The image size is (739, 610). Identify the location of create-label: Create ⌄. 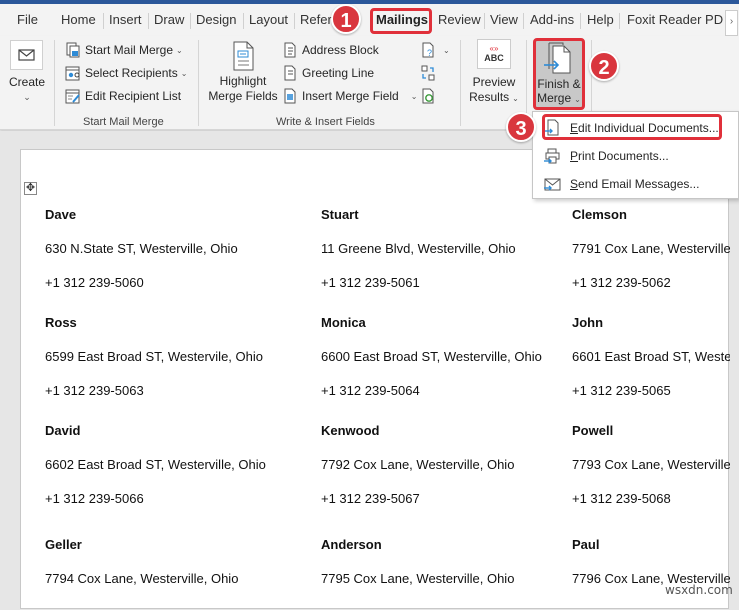
(27, 90).